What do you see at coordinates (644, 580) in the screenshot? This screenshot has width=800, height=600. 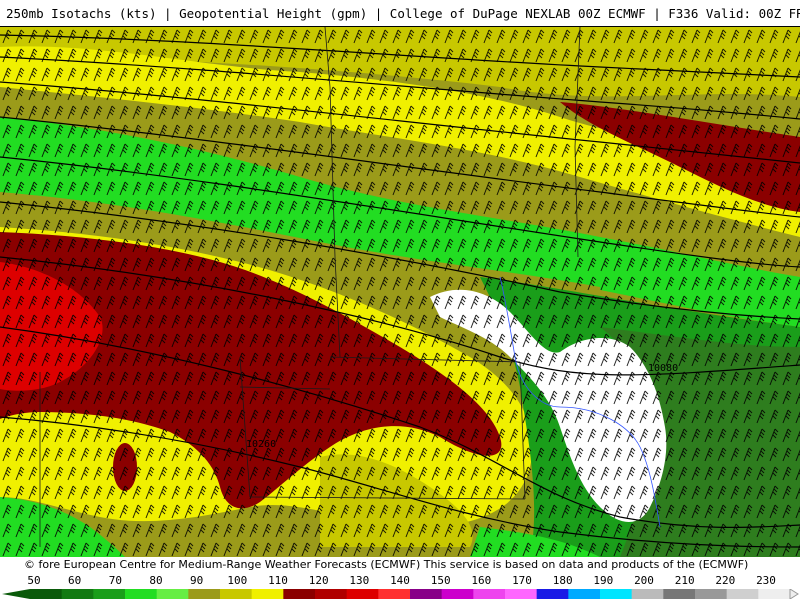 I see `legend-label: 200` at bounding box center [644, 580].